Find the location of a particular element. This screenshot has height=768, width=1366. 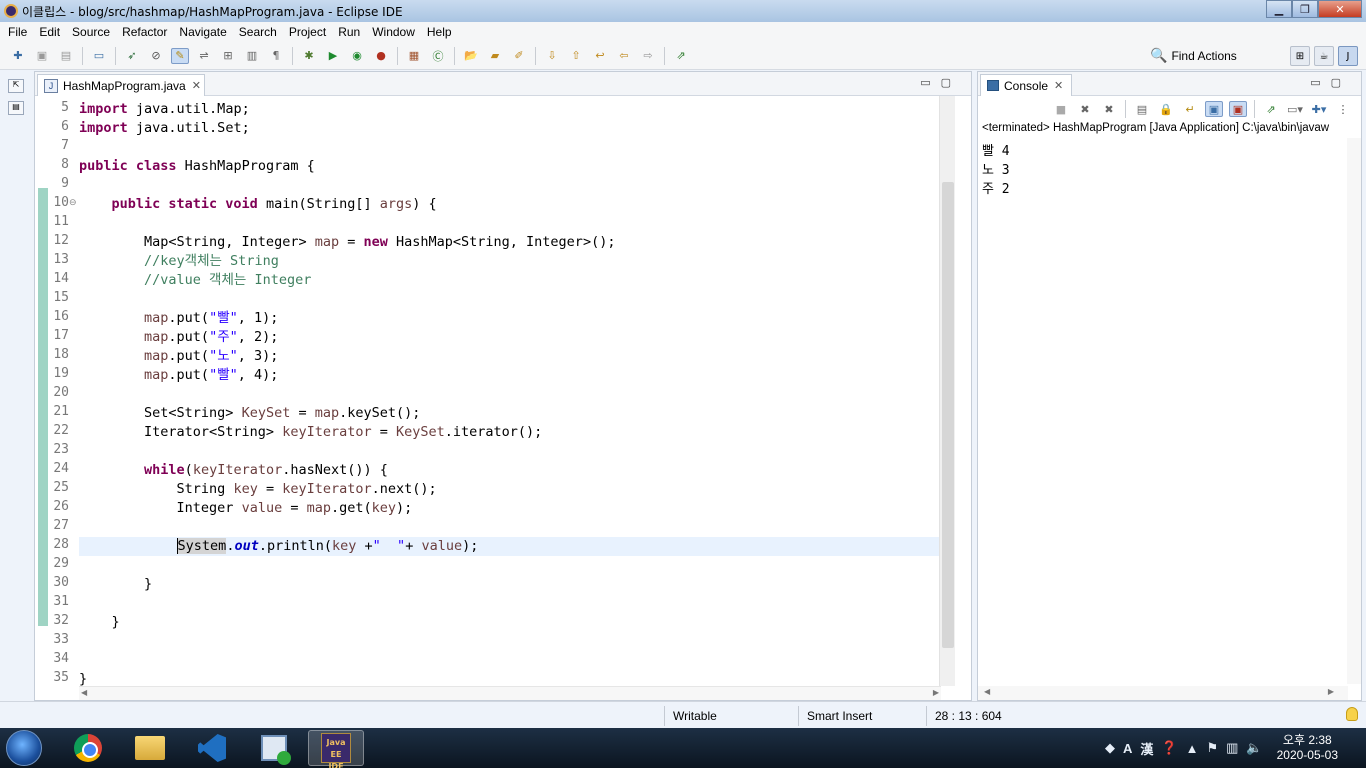

run-icon: ▶ is located at coordinates (333, 56).